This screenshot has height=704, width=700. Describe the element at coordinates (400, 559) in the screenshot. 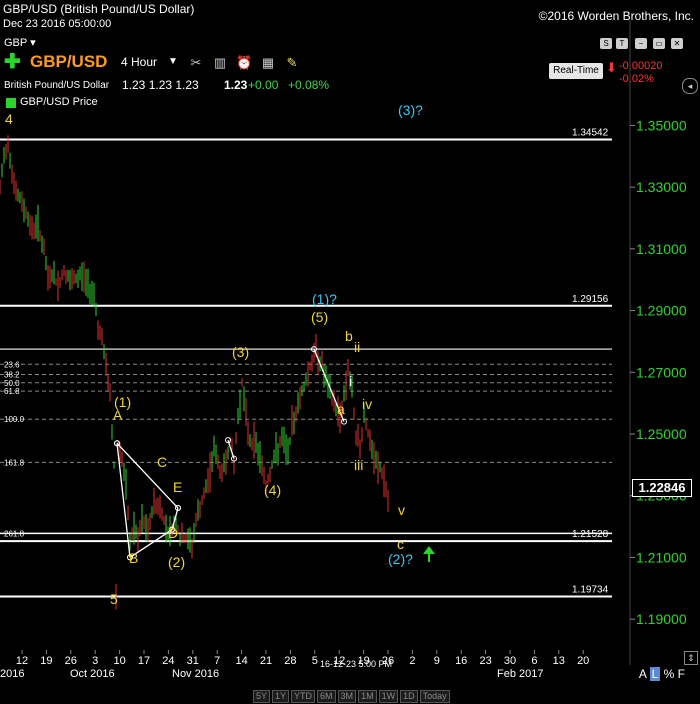

I see `wave-label: (2)?` at that location.